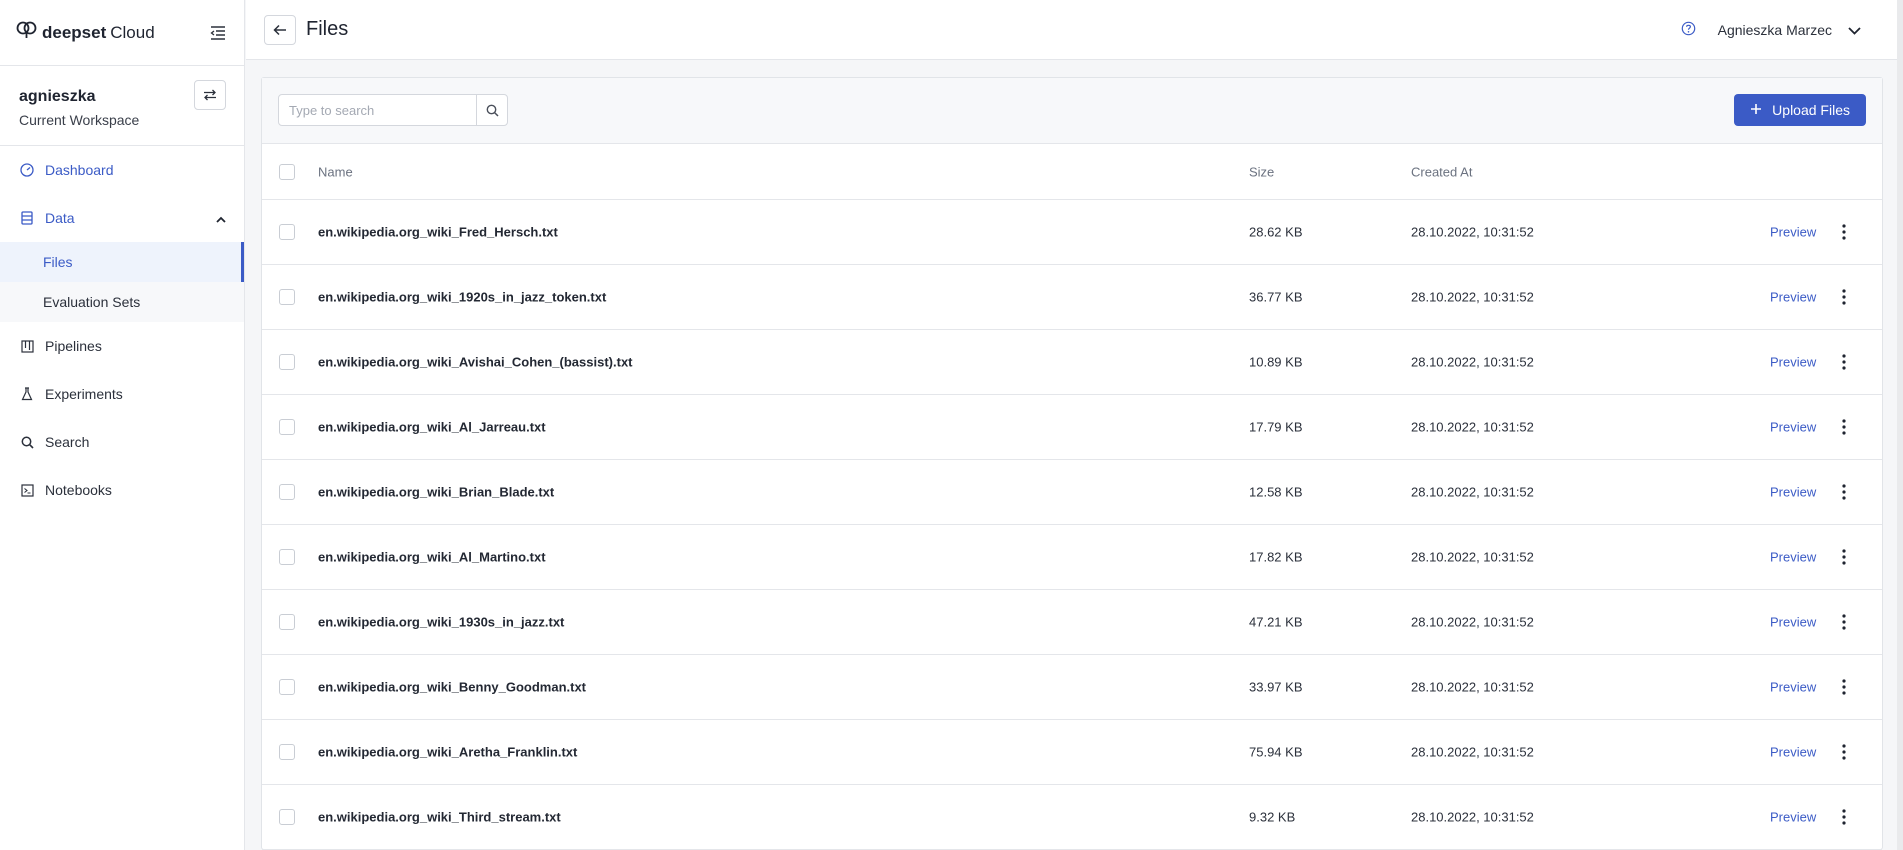  What do you see at coordinates (1774, 30) in the screenshot?
I see `user-name: Agnieszka Marzec` at bounding box center [1774, 30].